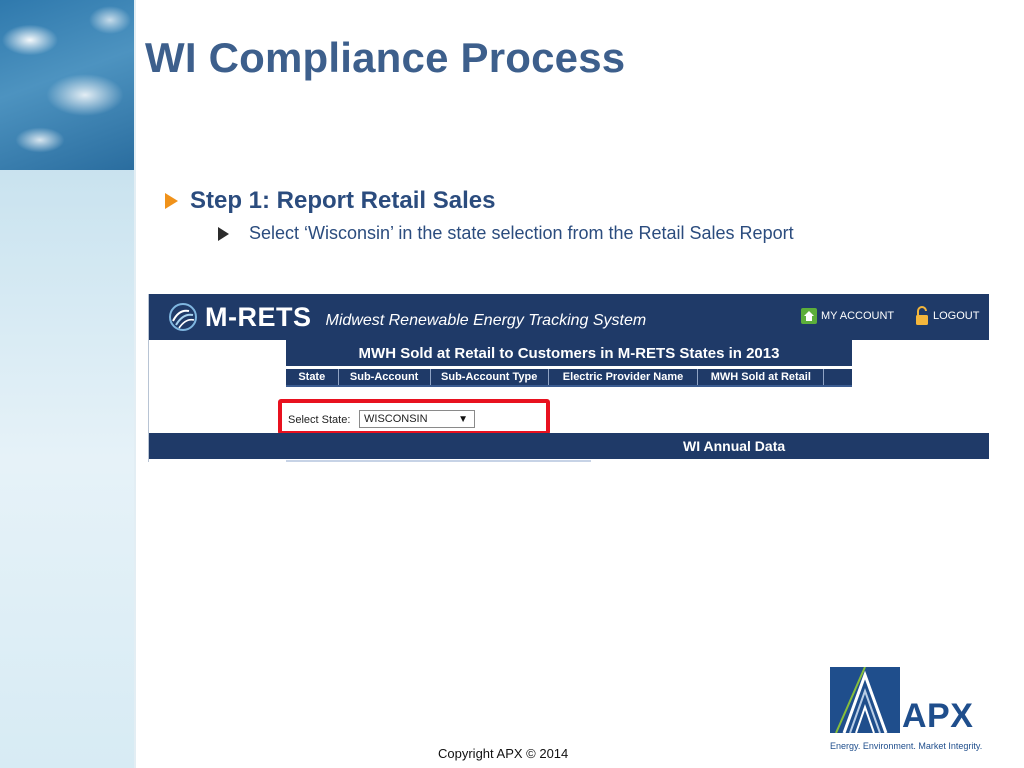  What do you see at coordinates (622, 377) in the screenshot?
I see `col-header-provider-name: Electric Provider Name` at bounding box center [622, 377].